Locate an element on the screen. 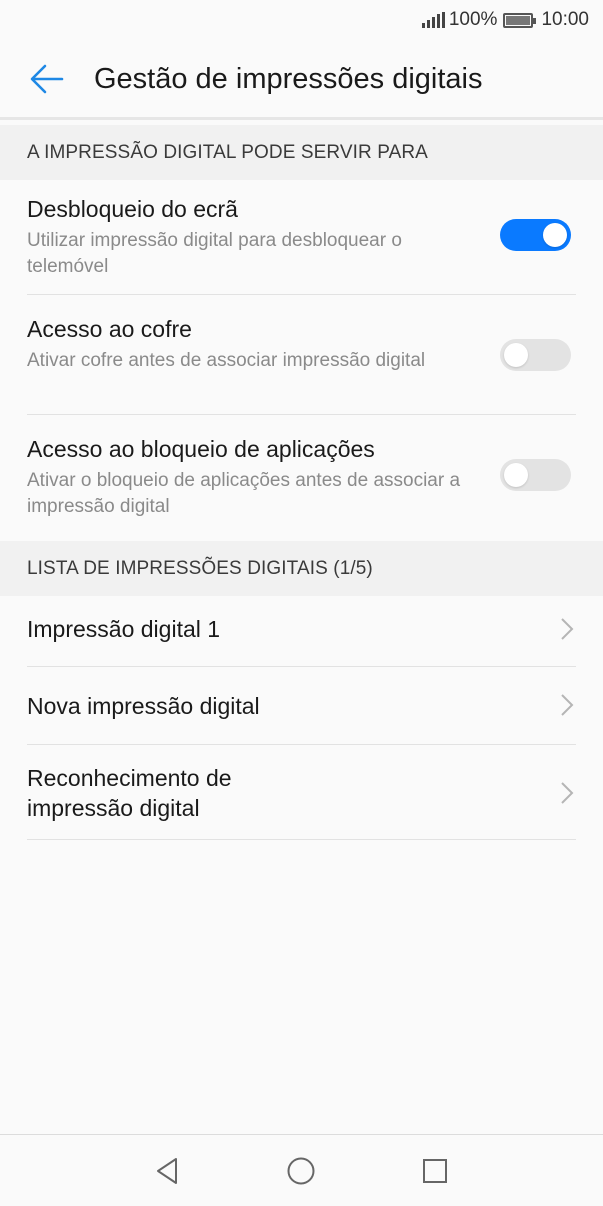 This screenshot has height=1206, width=603. signal-icon is located at coordinates (433, 20).